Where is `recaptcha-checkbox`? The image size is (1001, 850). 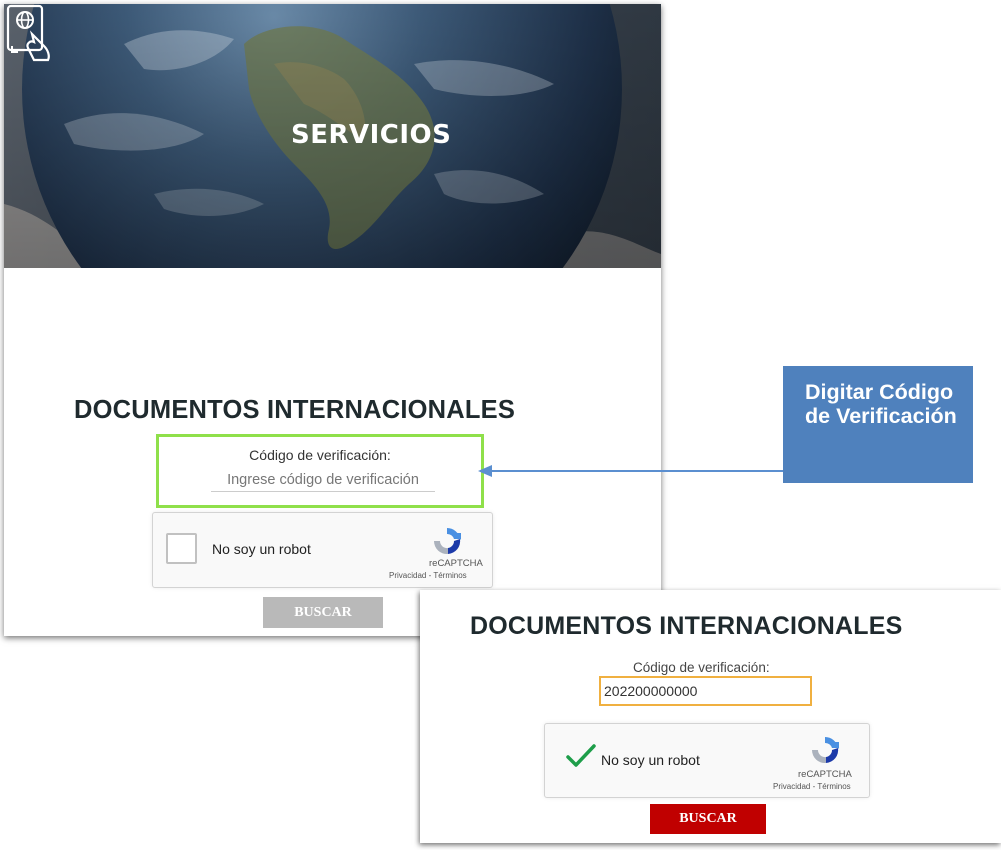 recaptcha-checkbox is located at coordinates (181, 548).